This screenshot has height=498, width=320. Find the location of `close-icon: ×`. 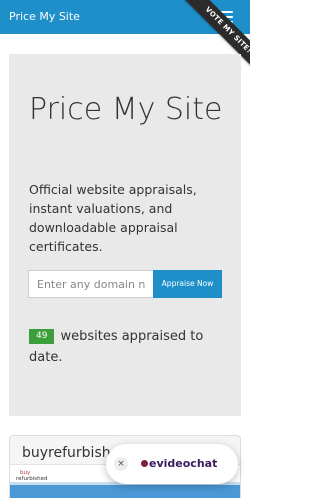

close-icon: × is located at coordinates (121, 464).